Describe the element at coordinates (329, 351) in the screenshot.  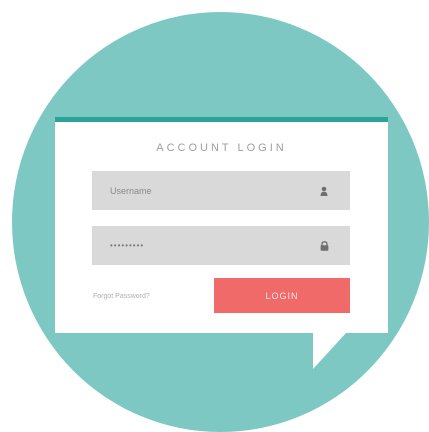
I see `speech-bubble-tail` at that location.